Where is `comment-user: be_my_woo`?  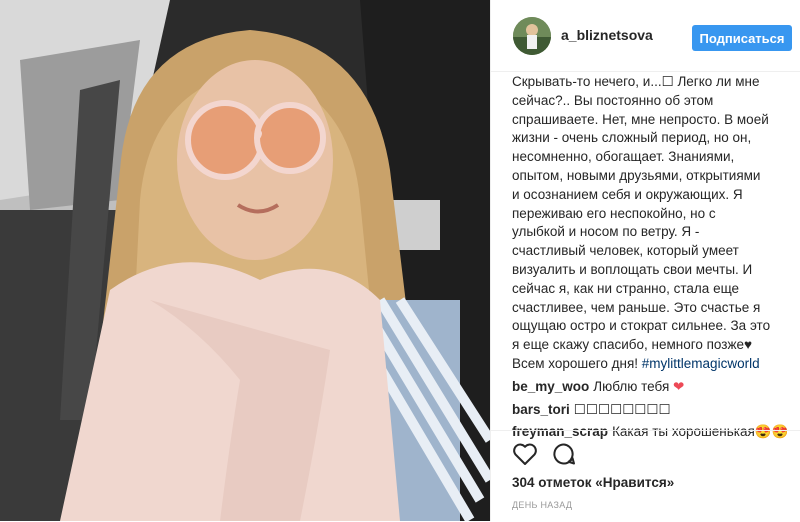
comment-user: be_my_woo is located at coordinates (550, 386).